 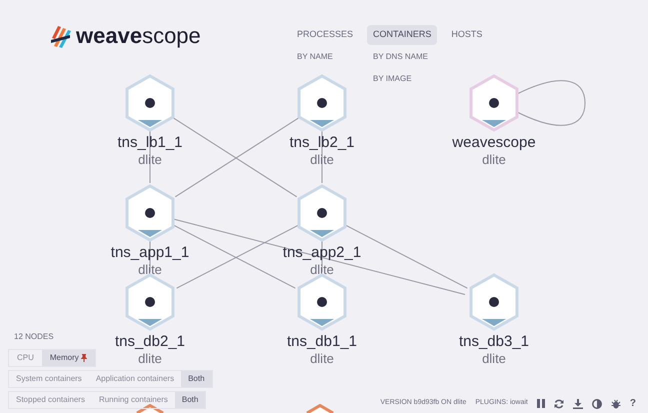 What do you see at coordinates (494, 342) in the screenshot?
I see `node-label: tns_db3_1` at bounding box center [494, 342].